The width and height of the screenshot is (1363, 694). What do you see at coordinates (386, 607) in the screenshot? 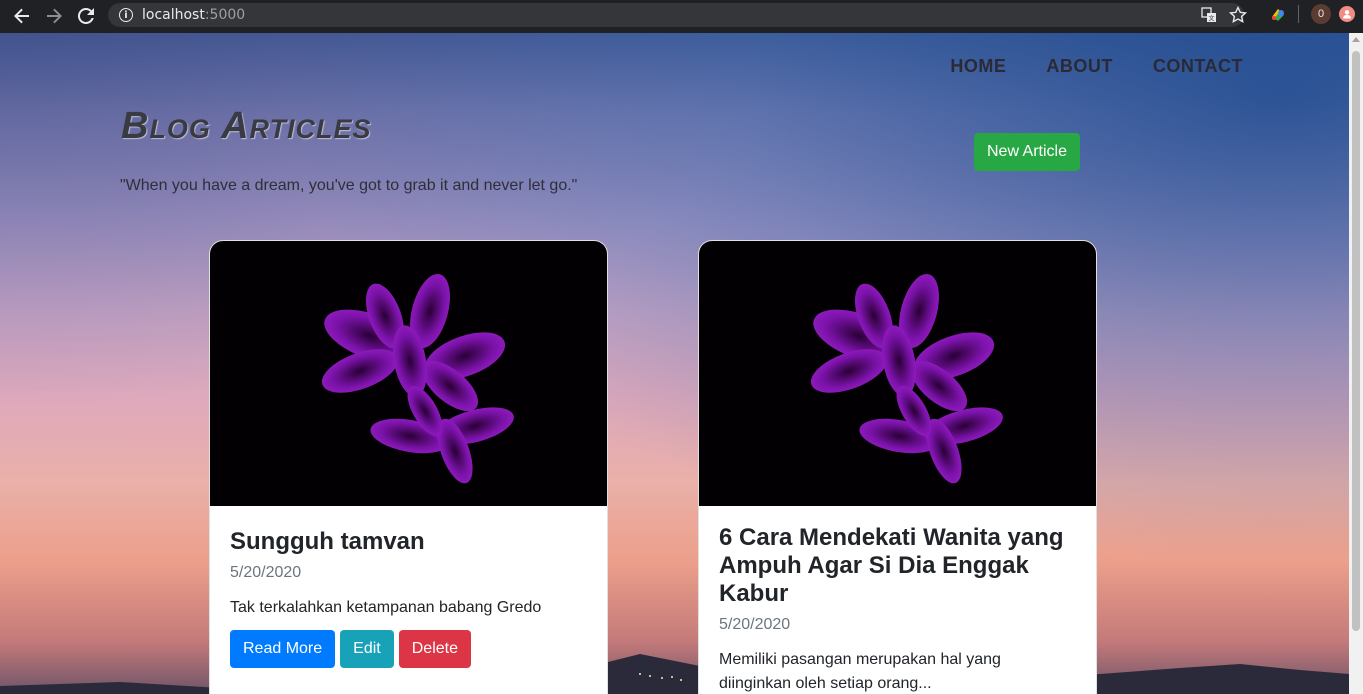
I see `article-excerpt: Tak terkalahkan ketampanan babang Gredo` at bounding box center [386, 607].